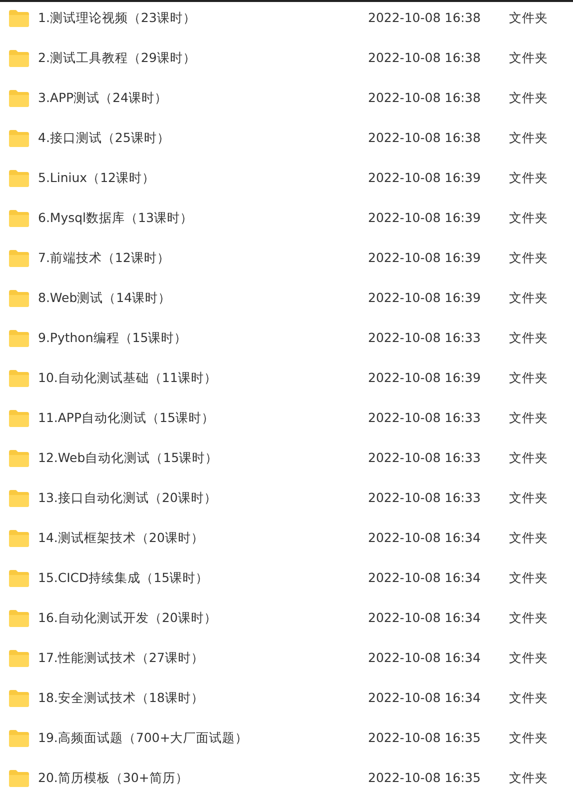  What do you see at coordinates (104, 138) in the screenshot?
I see `file-name: 4.接口测试（25课时）` at bounding box center [104, 138].